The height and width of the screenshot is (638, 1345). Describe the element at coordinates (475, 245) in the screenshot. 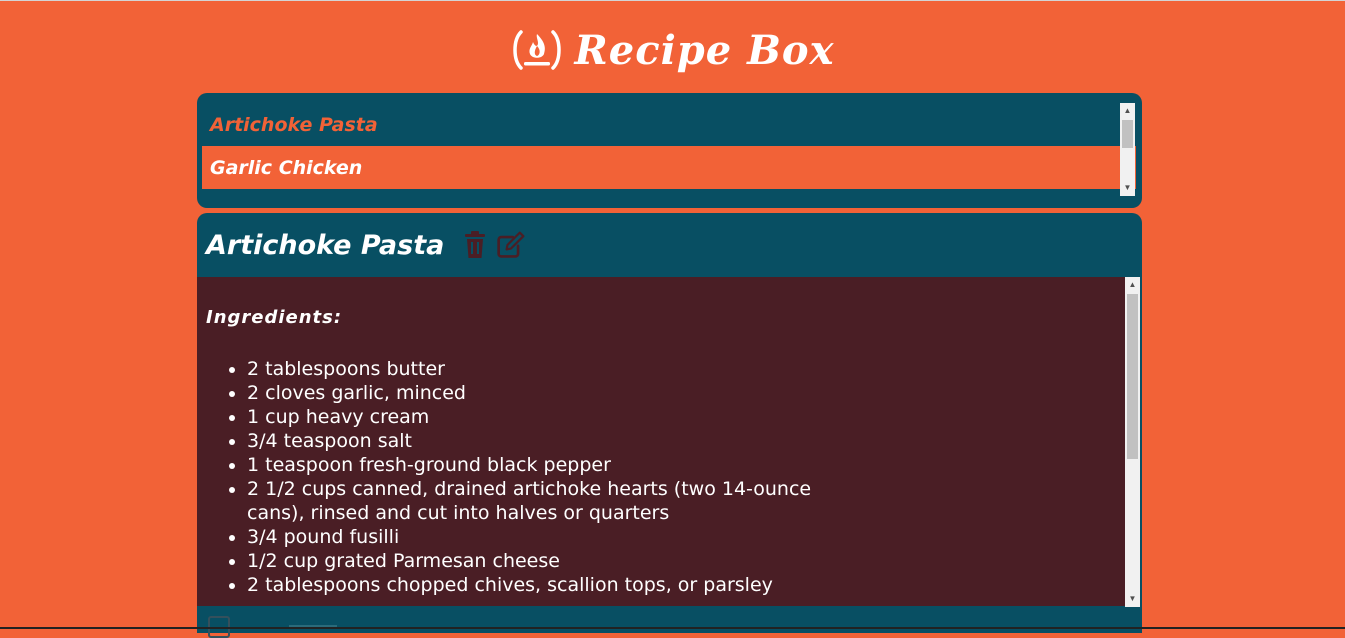

I see `trash-icon` at that location.